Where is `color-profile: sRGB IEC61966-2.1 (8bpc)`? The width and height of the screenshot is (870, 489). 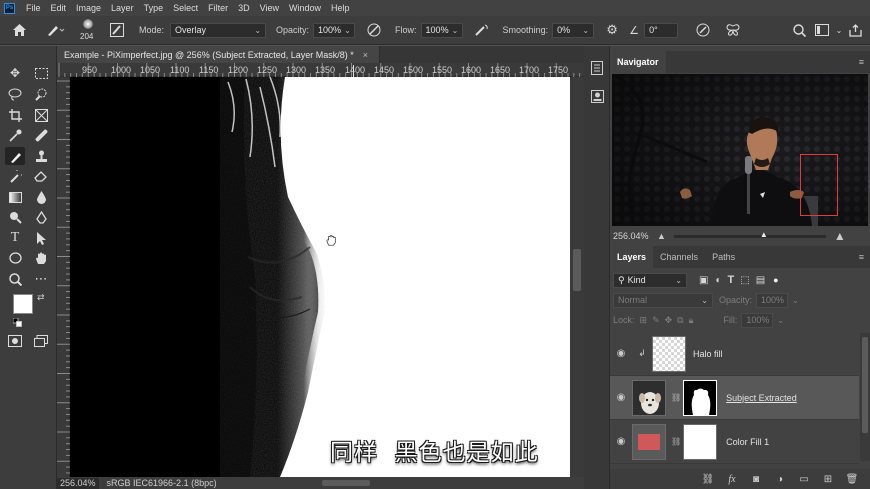 color-profile: sRGB IEC61966-2.1 (8bpc) is located at coordinates (162, 483).